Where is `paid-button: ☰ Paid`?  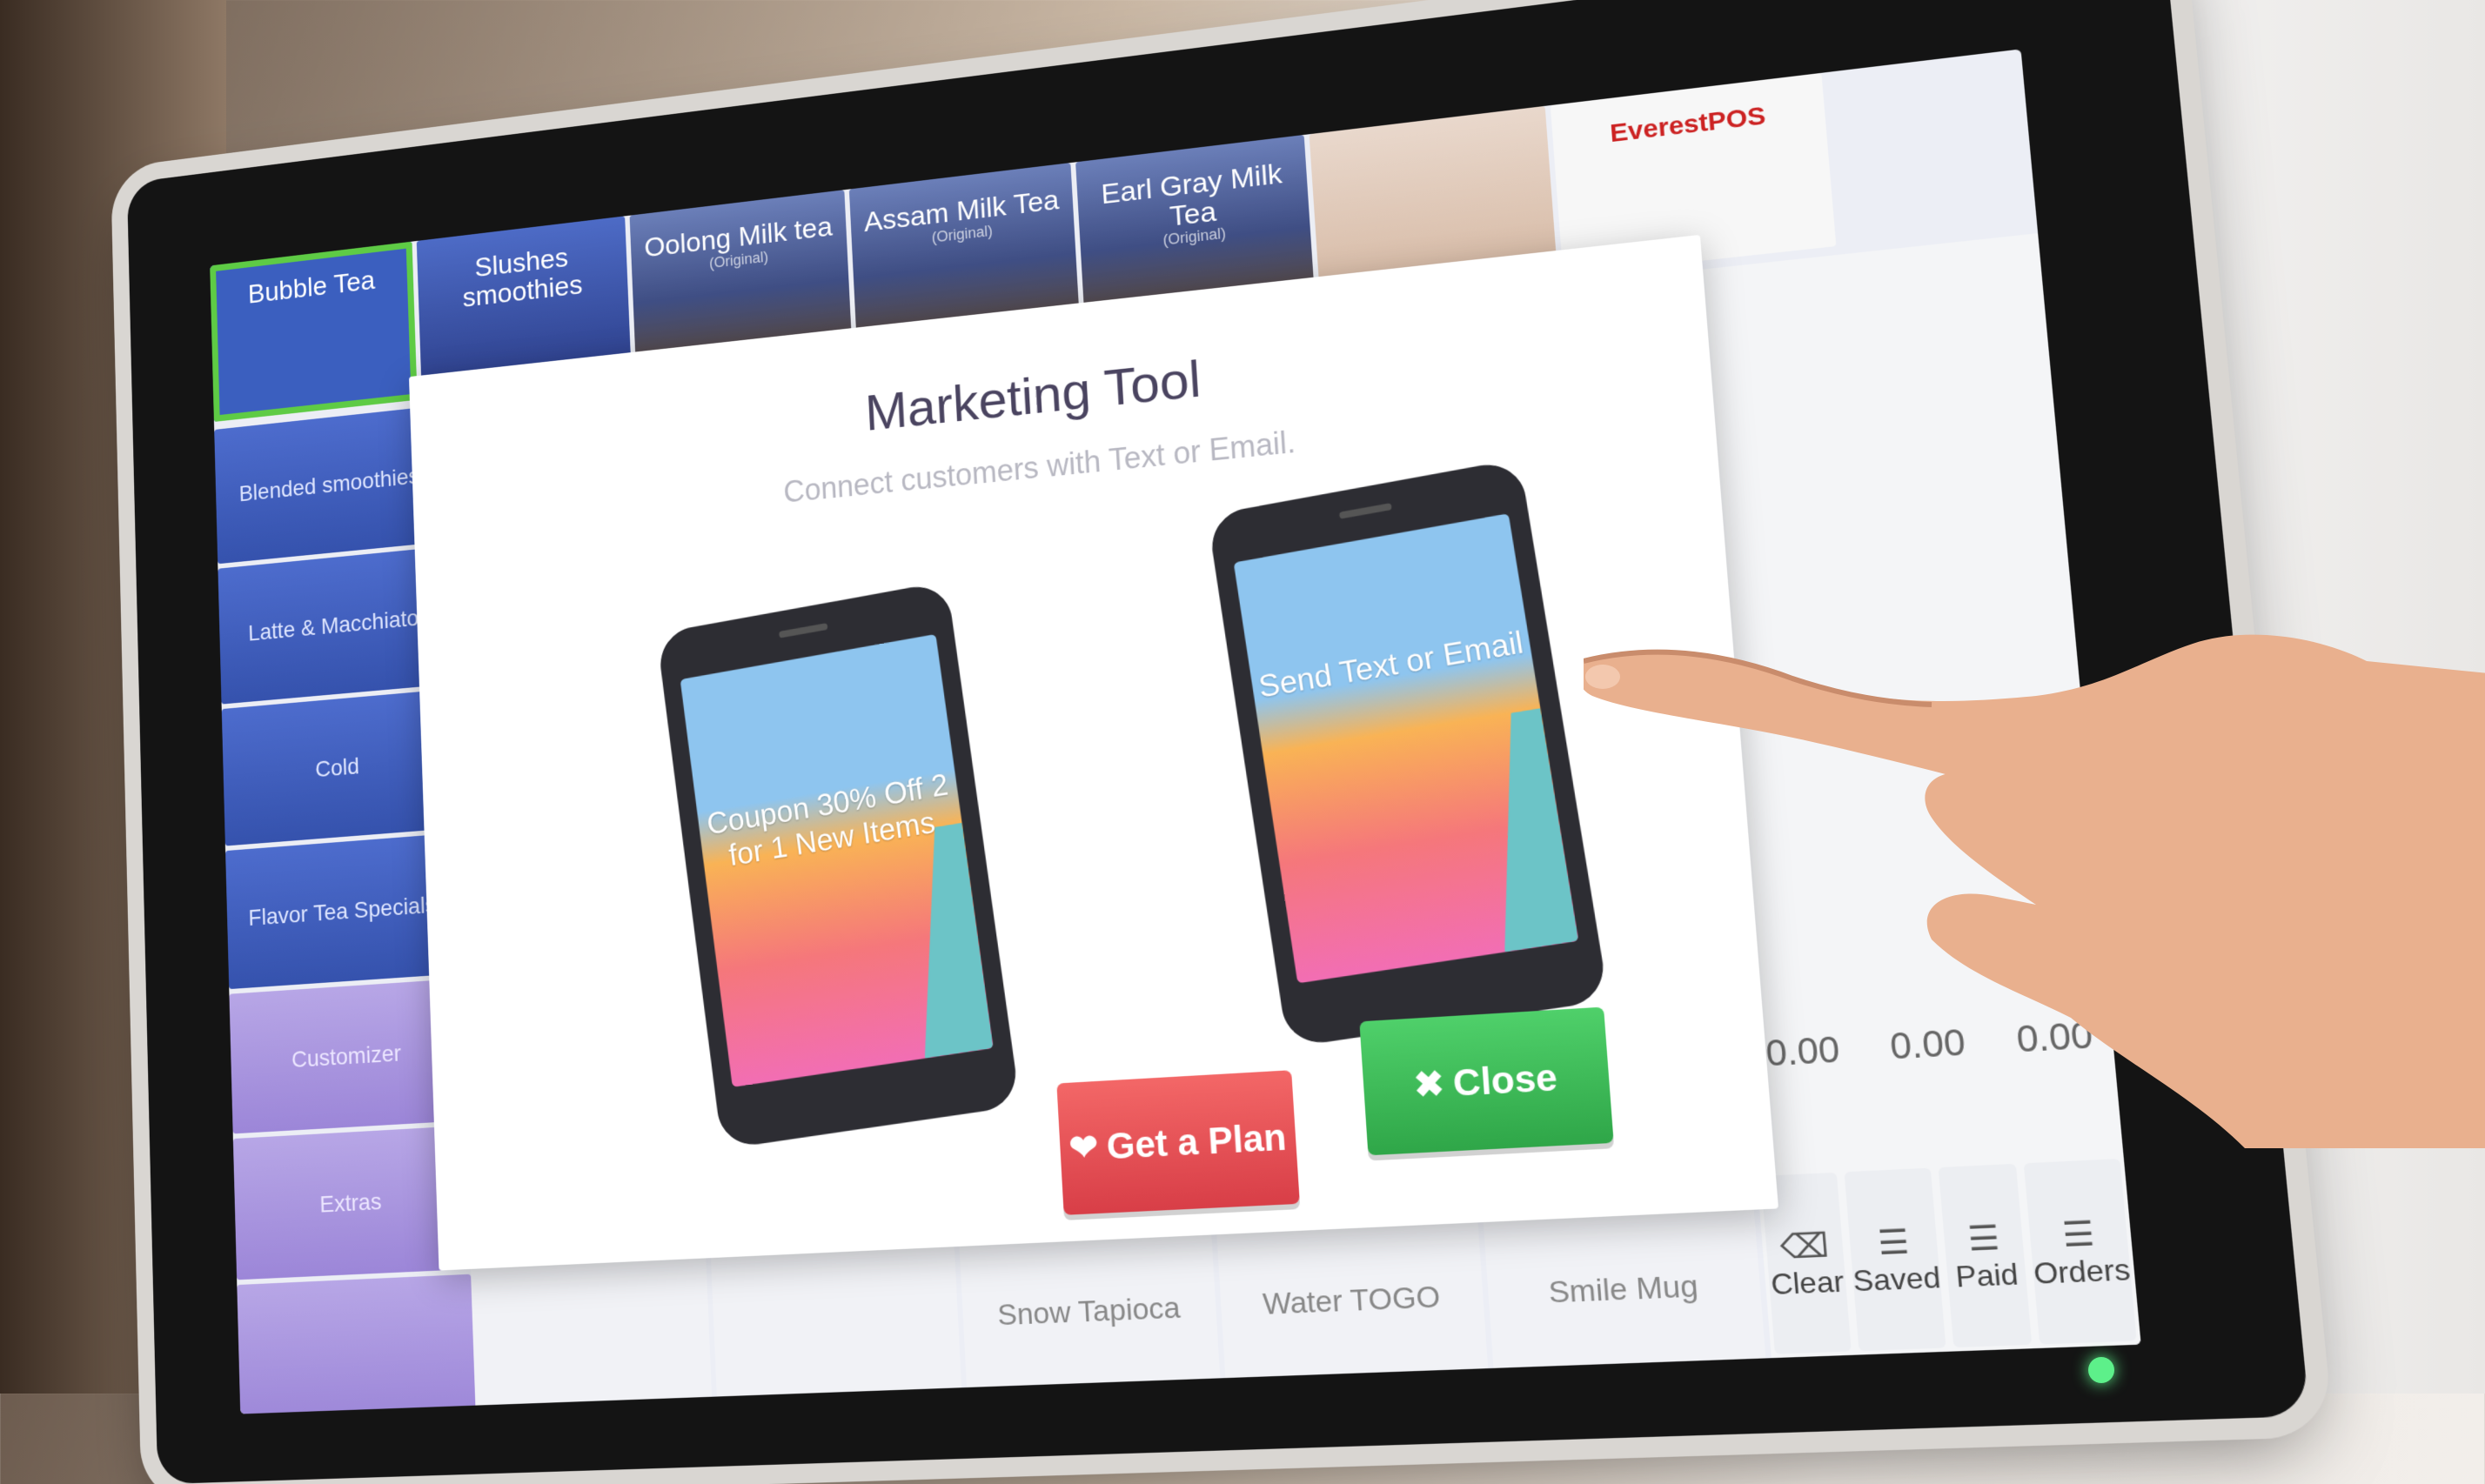
paid-button: ☰ Paid is located at coordinates (1986, 1255).